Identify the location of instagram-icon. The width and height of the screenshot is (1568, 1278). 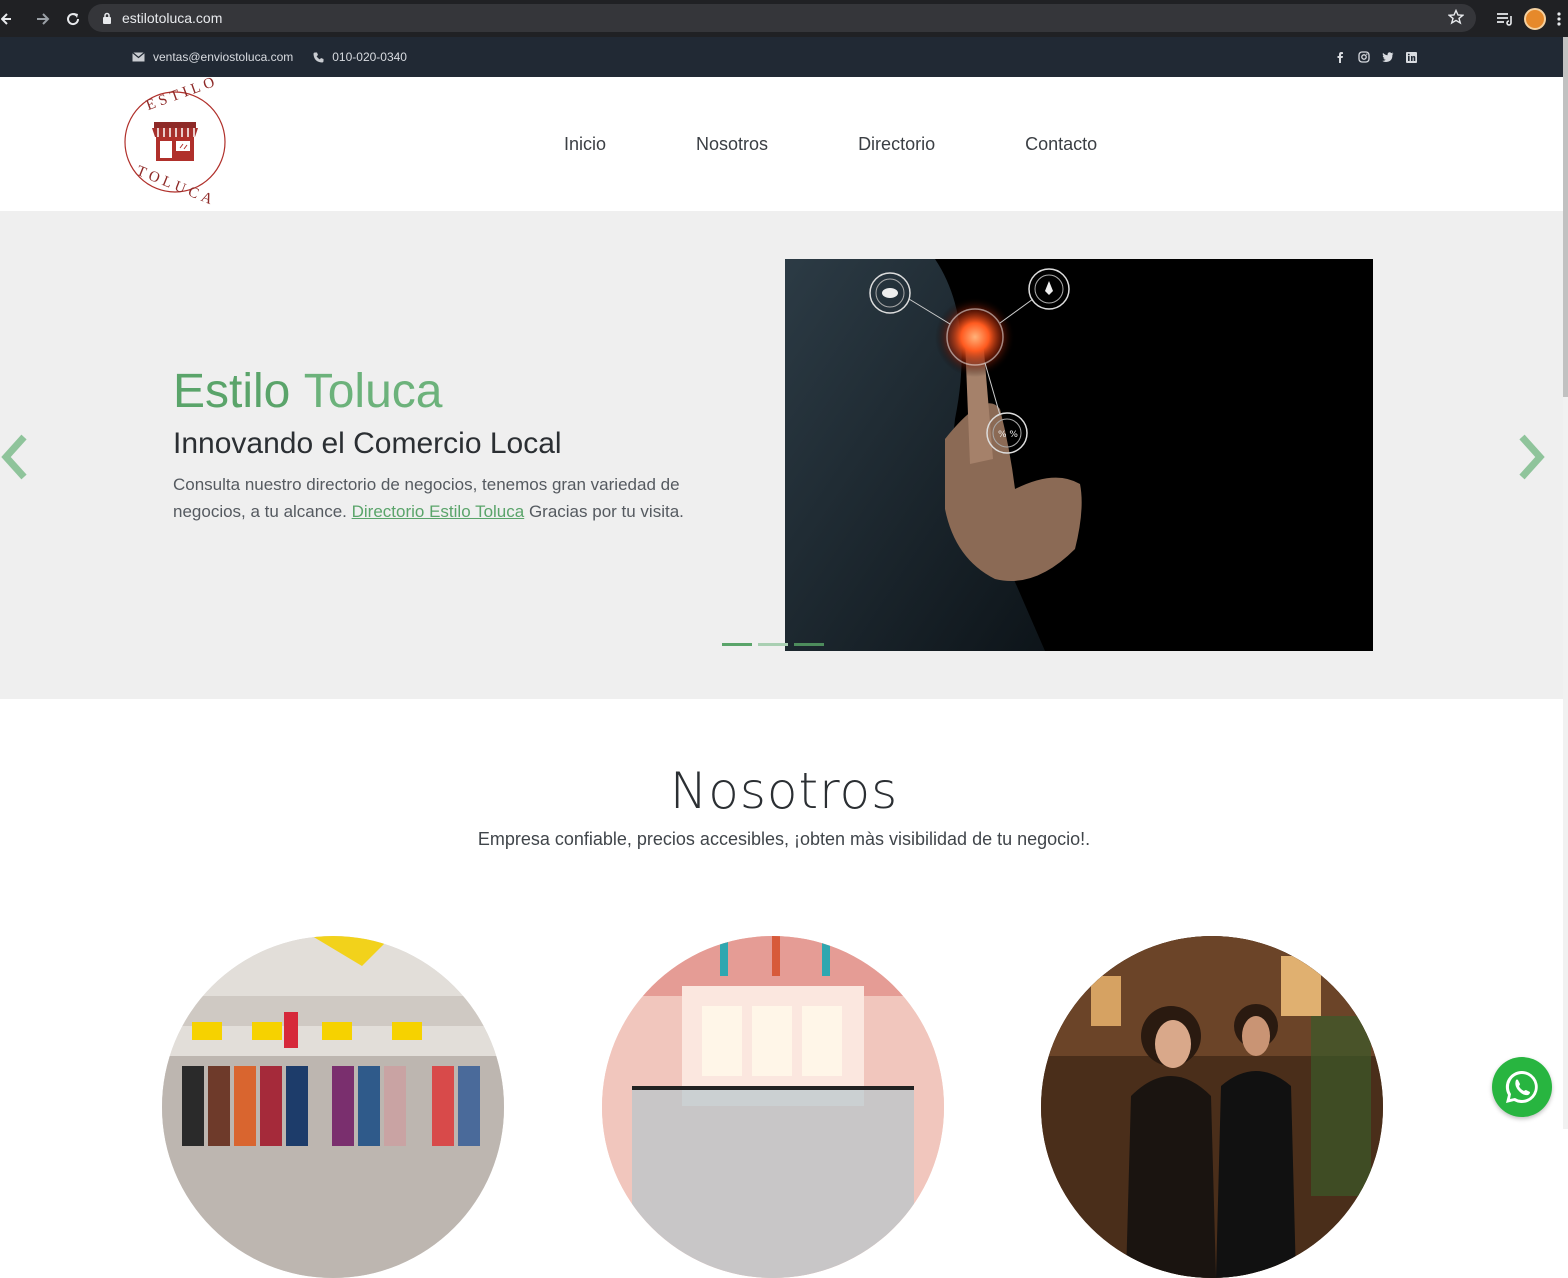
(1364, 57).